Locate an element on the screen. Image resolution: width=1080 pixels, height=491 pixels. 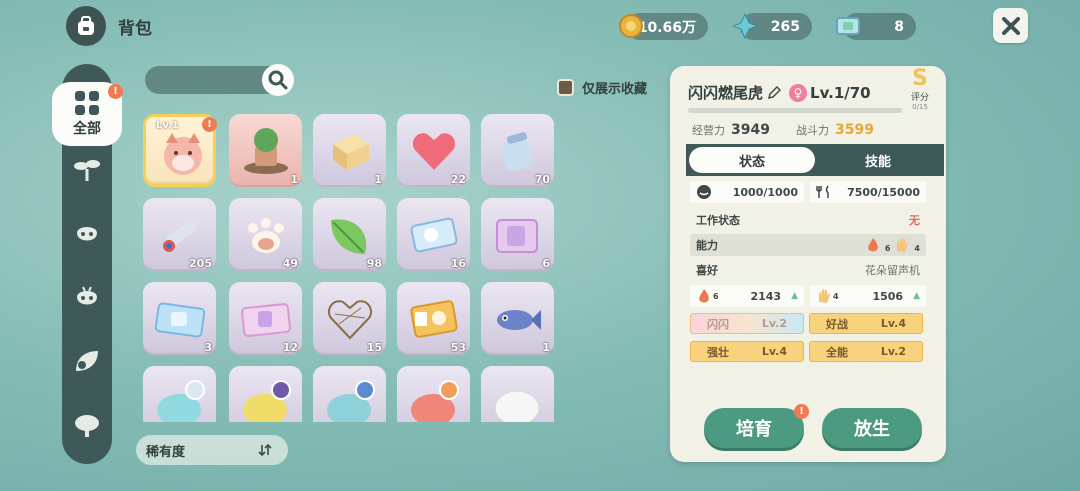
grid-item-ticket-blue: 16 is located at coordinates (433, 234).